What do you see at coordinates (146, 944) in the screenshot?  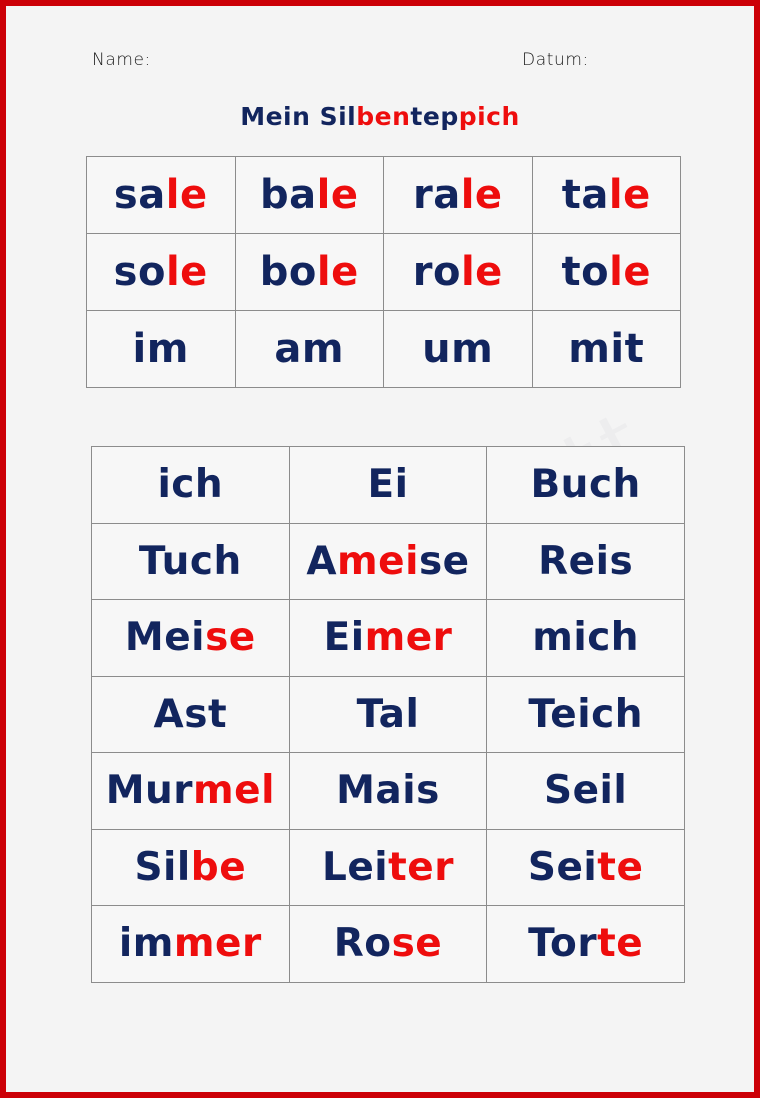 I see `word-immer-syllable-0: im` at bounding box center [146, 944].